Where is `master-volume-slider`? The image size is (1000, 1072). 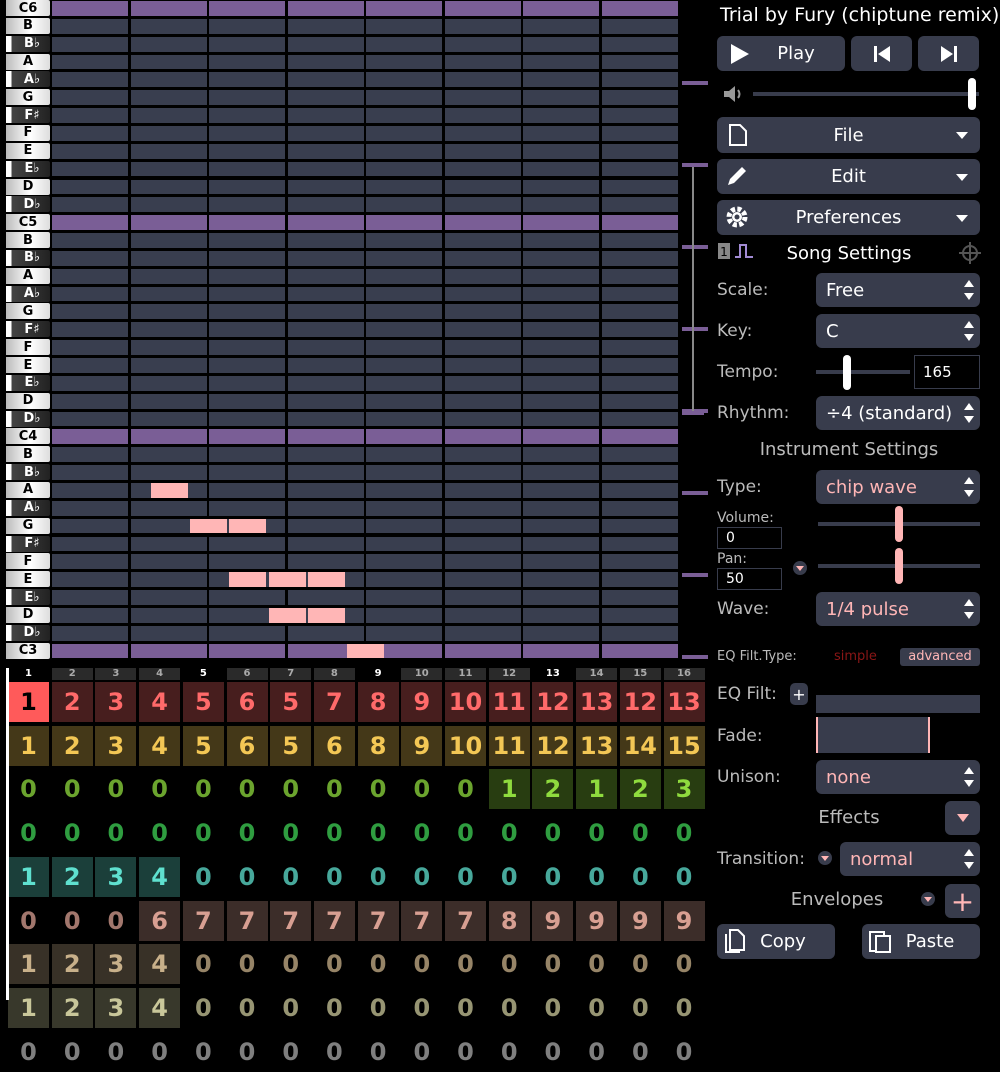
master-volume-slider is located at coordinates (972, 94).